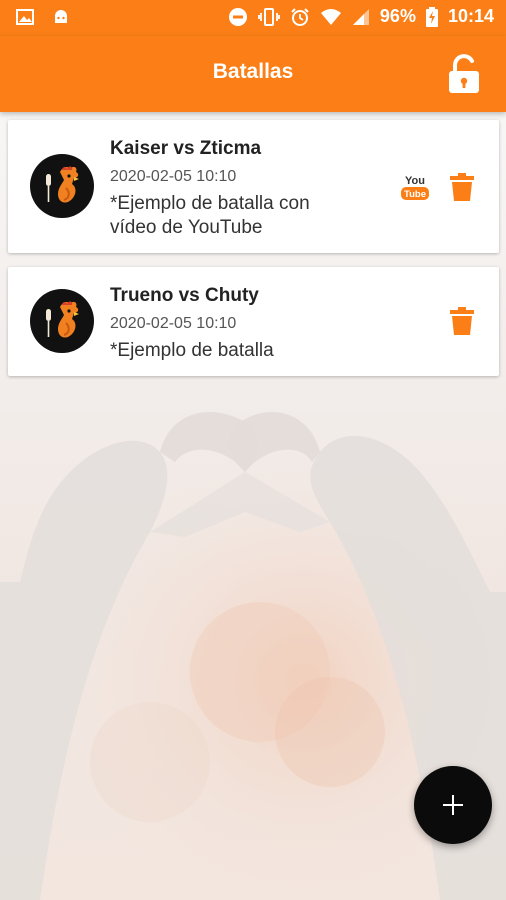 This screenshot has height=900, width=506. I want to click on do-not-disturb-icon, so click(238, 17).